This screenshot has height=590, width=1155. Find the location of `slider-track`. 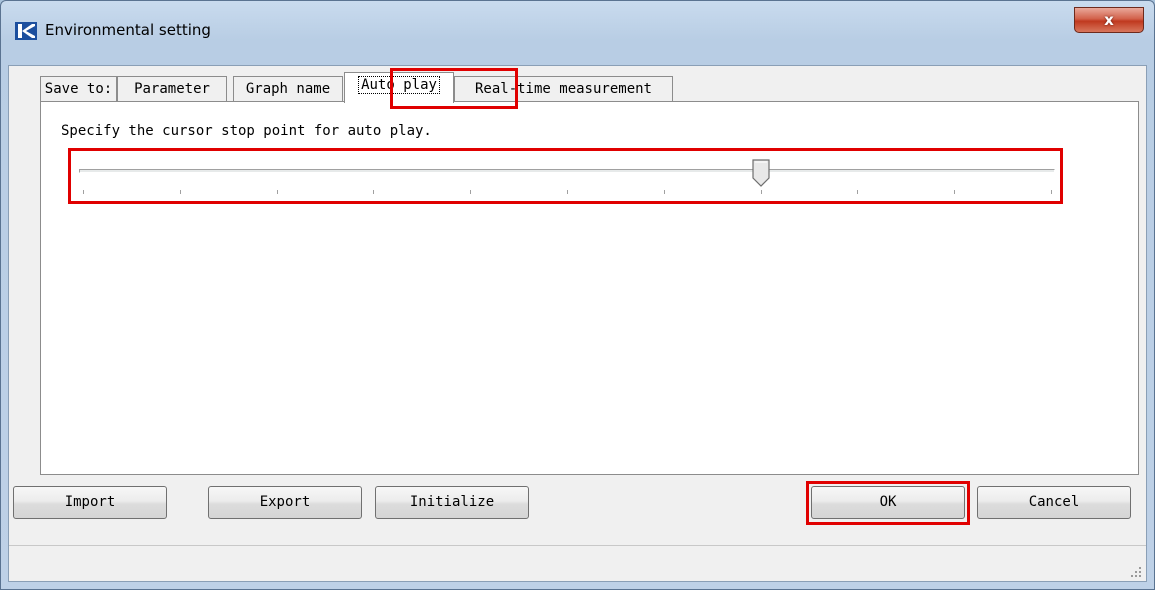

slider-track is located at coordinates (567, 171).